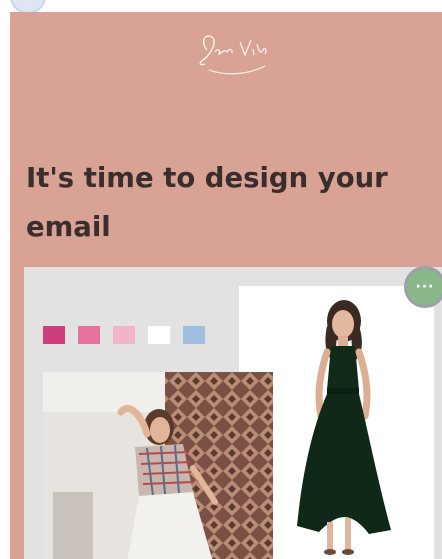  I want to click on more-options-button: ···, so click(423, 287).